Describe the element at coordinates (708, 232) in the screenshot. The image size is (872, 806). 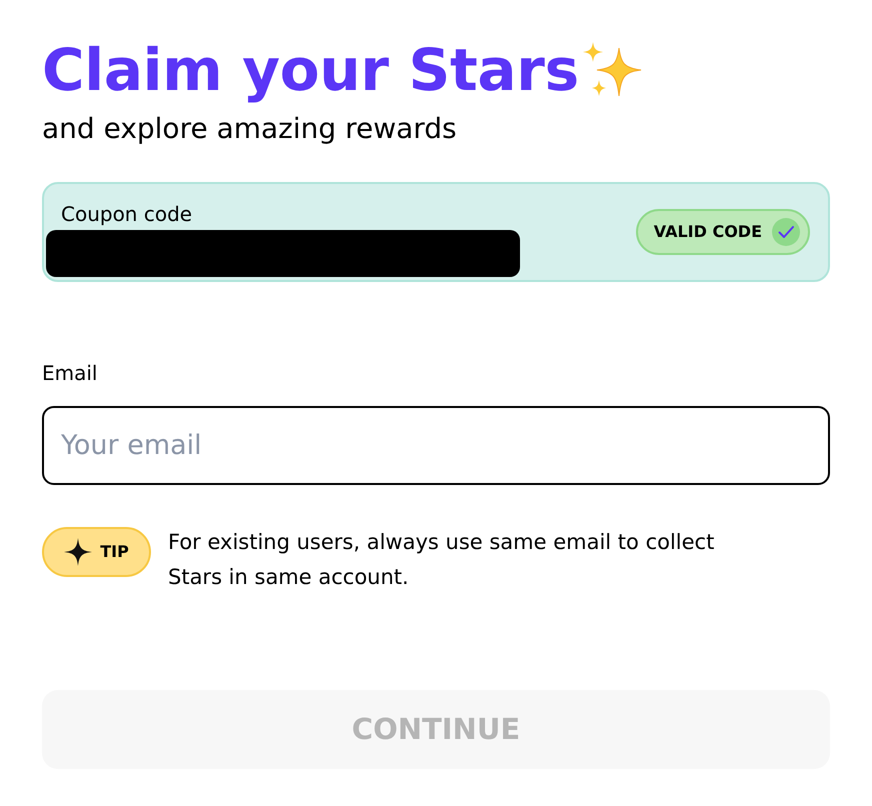
I see `status-label: VALID CODE` at that location.